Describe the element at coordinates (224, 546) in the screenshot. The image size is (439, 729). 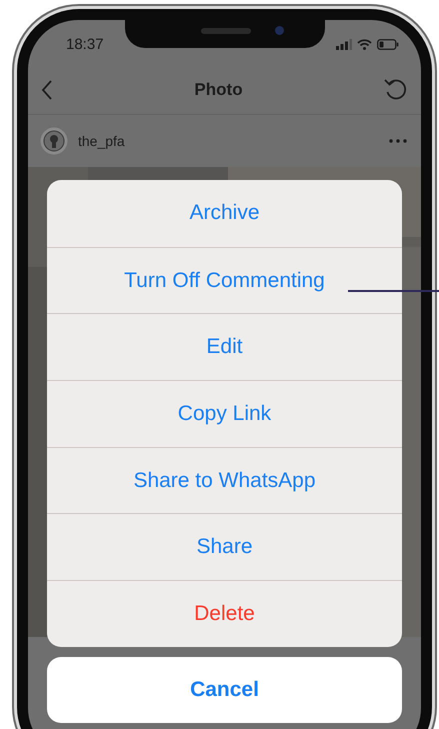
I see `action-button: Share` at that location.